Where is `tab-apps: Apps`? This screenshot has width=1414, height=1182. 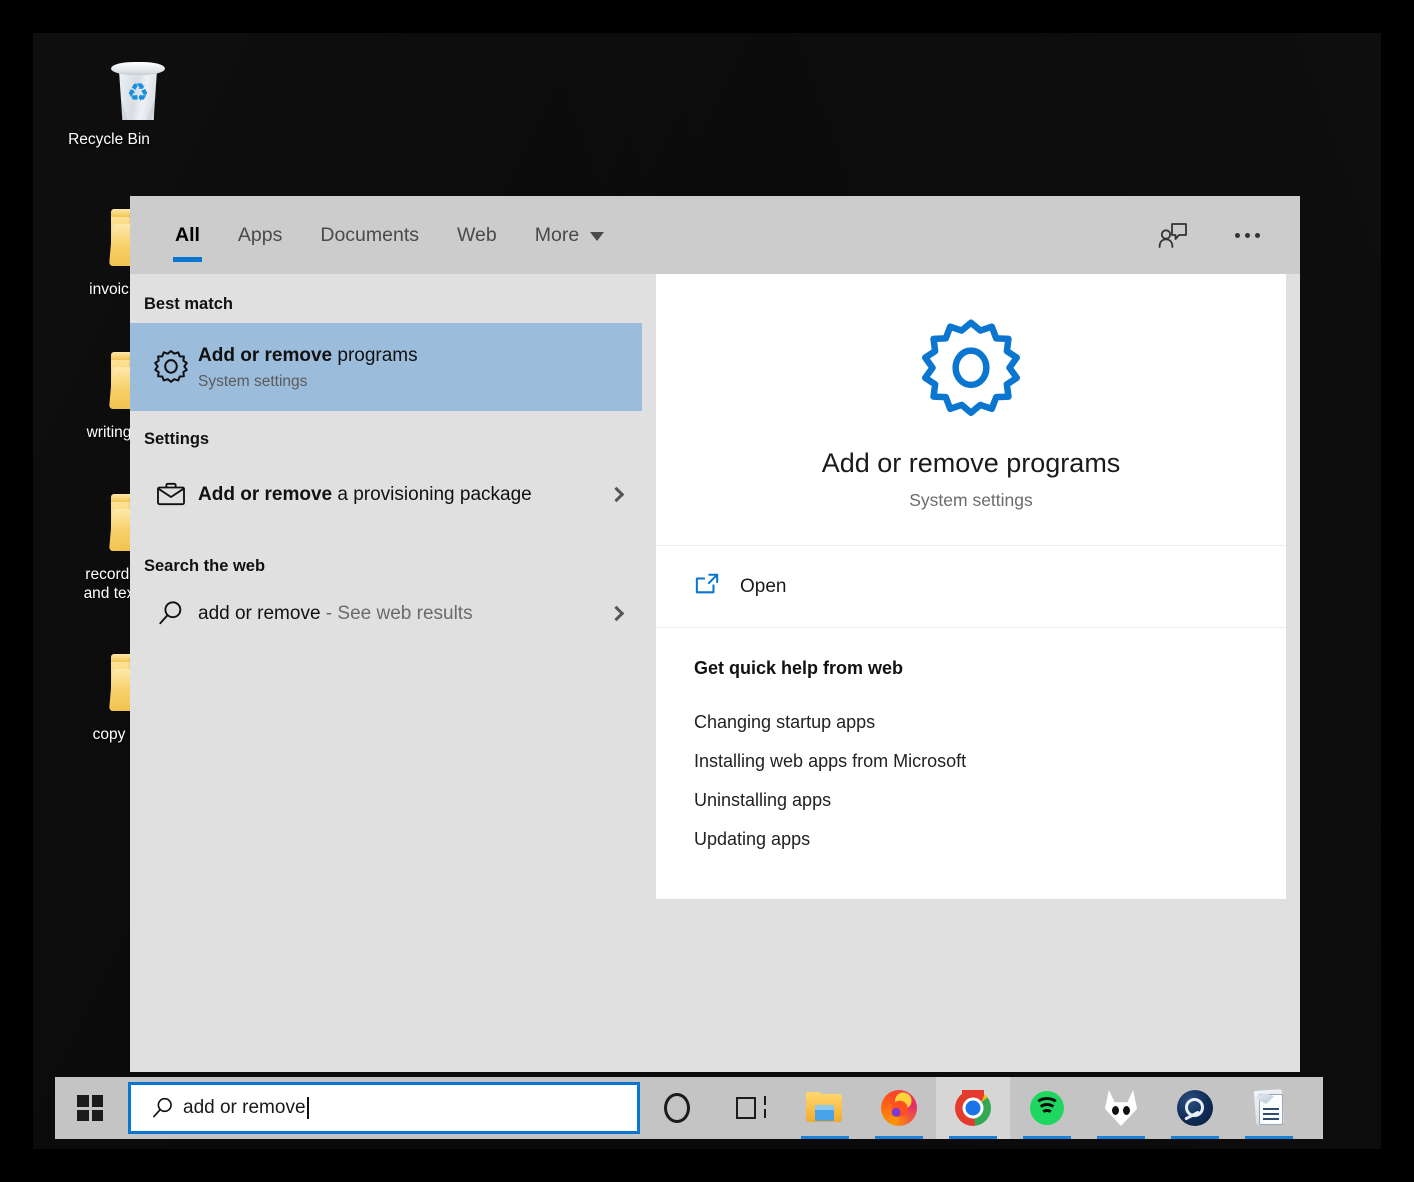 tab-apps: Apps is located at coordinates (260, 235).